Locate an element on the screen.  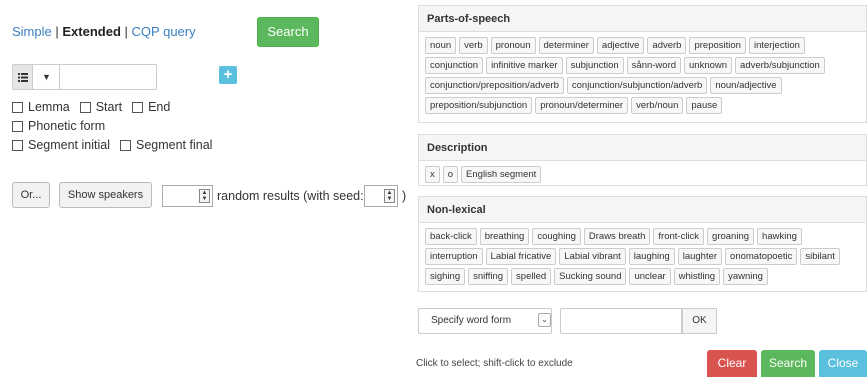
description-section: Description x o English segment is located at coordinates (642, 160).